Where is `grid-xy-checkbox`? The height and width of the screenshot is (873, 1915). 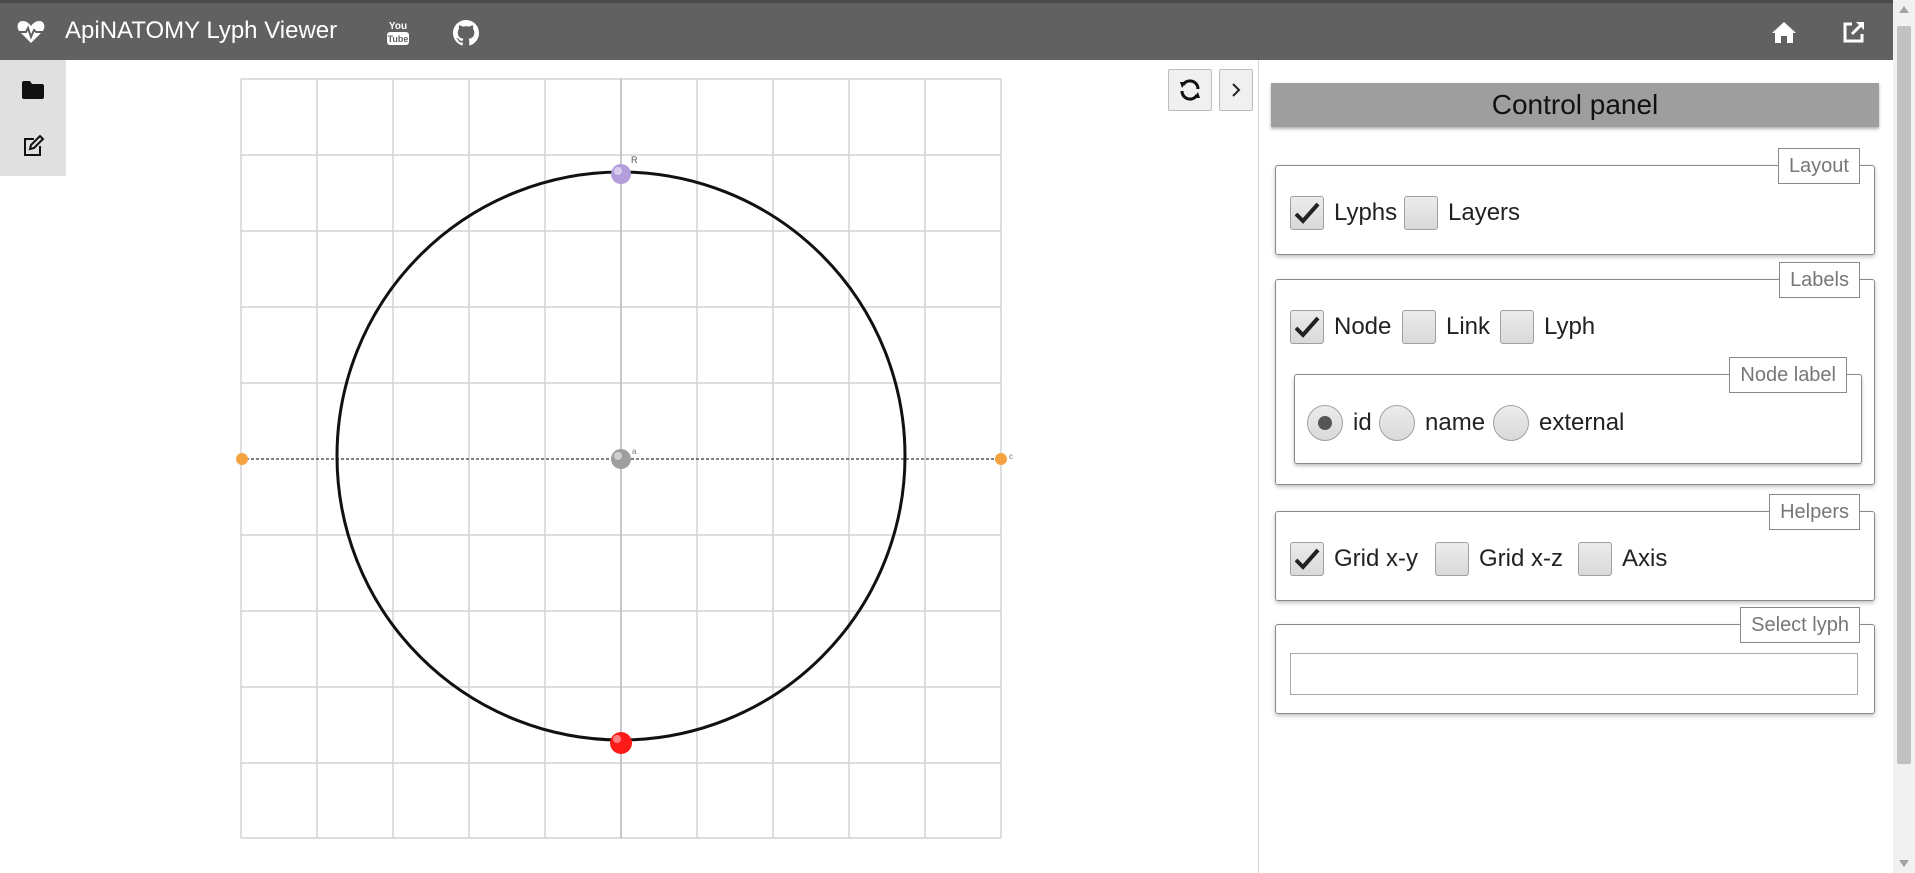 grid-xy-checkbox is located at coordinates (1307, 559).